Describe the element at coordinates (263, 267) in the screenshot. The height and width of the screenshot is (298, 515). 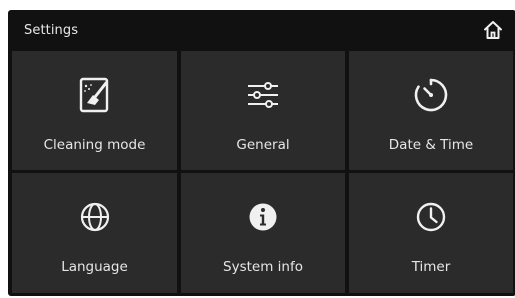
I see `tile-label: System info` at that location.